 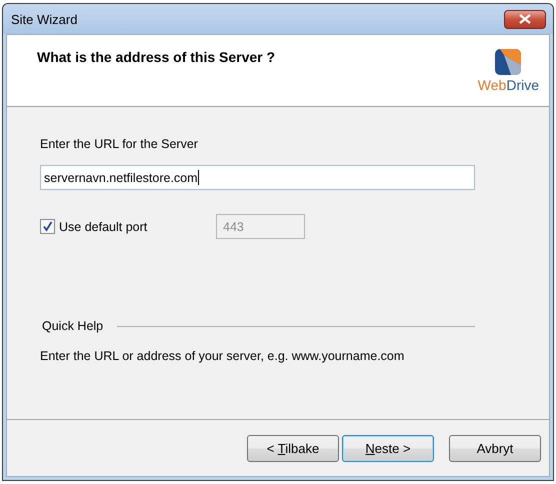 What do you see at coordinates (47, 226) in the screenshot?
I see `checkbox` at bounding box center [47, 226].